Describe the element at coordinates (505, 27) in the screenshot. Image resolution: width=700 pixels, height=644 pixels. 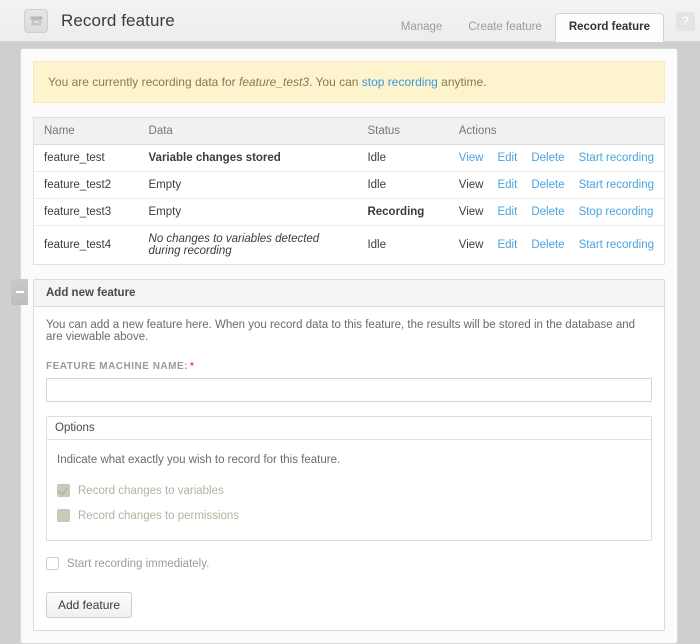
I see `tab-create-feature: Create feature` at that location.